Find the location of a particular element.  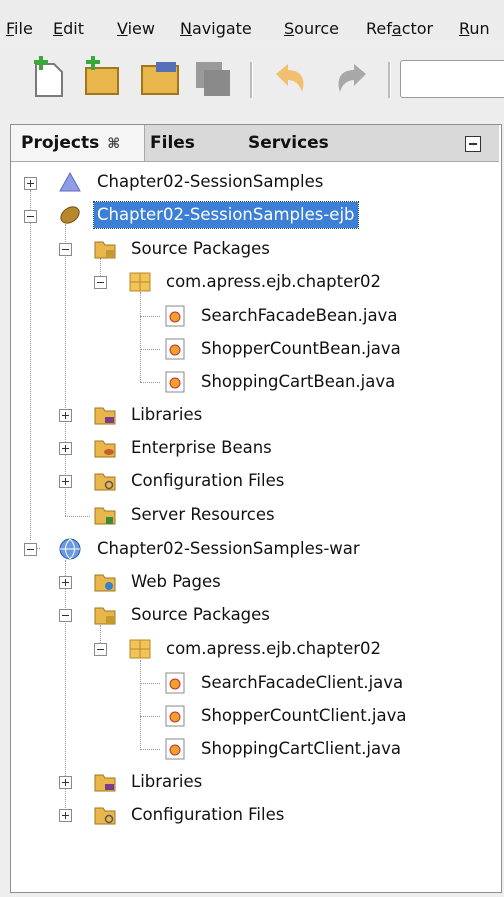

tree-node-java-file: ShoppingCartBean.java is located at coordinates (298, 382).